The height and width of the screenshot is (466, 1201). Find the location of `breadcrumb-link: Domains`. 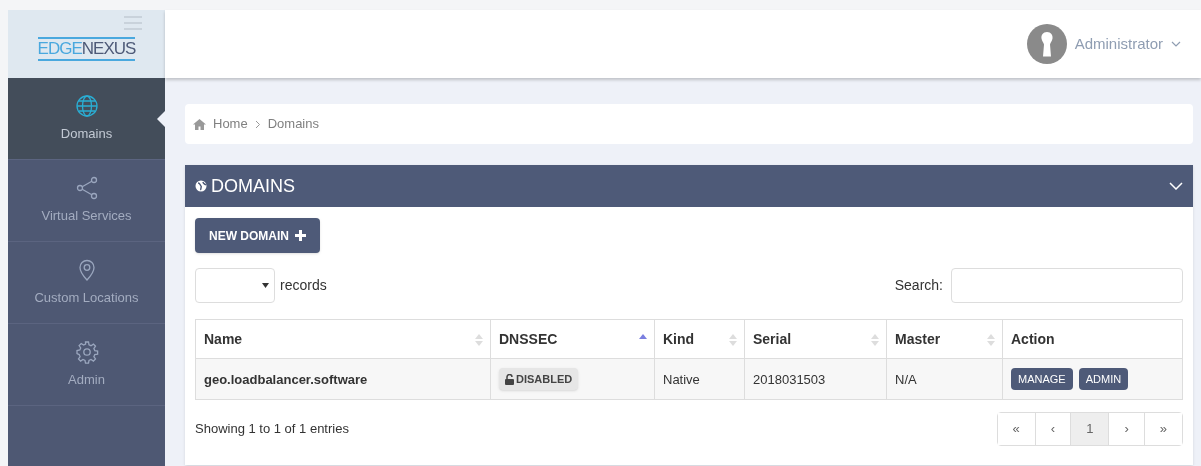

breadcrumb-link: Domains is located at coordinates (293, 124).